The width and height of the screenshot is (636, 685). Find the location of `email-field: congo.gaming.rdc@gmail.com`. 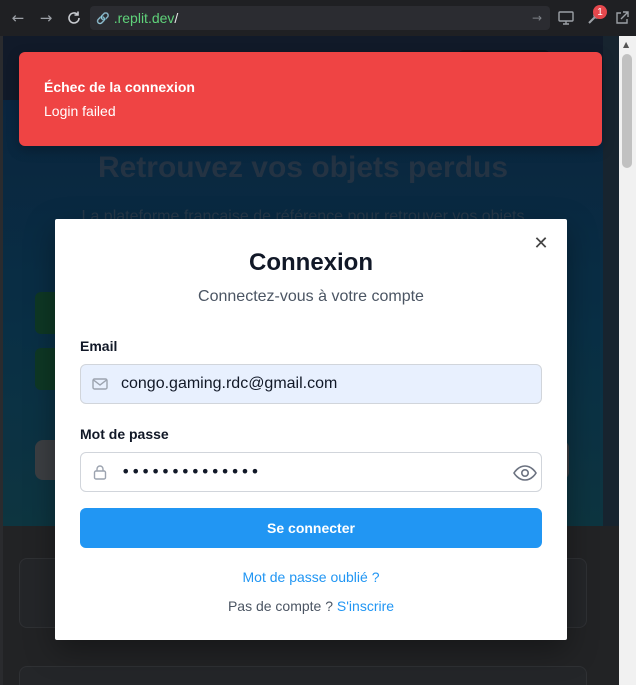

email-field: congo.gaming.rdc@gmail.com is located at coordinates (311, 384).